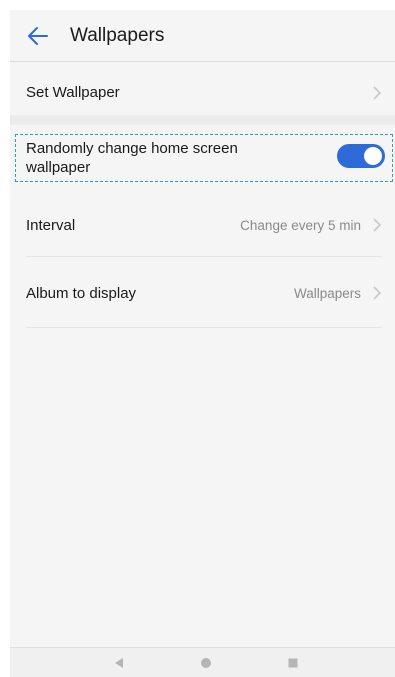 The height and width of the screenshot is (677, 395). I want to click on interval-row: Interval Change every 5 min, so click(202, 225).